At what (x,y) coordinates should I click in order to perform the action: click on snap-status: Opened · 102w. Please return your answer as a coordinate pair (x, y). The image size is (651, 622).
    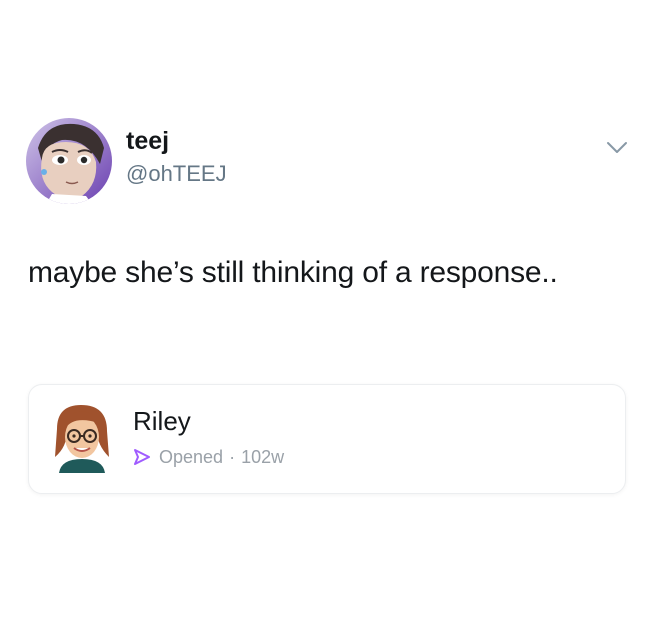
    Looking at the image, I should click on (208, 457).